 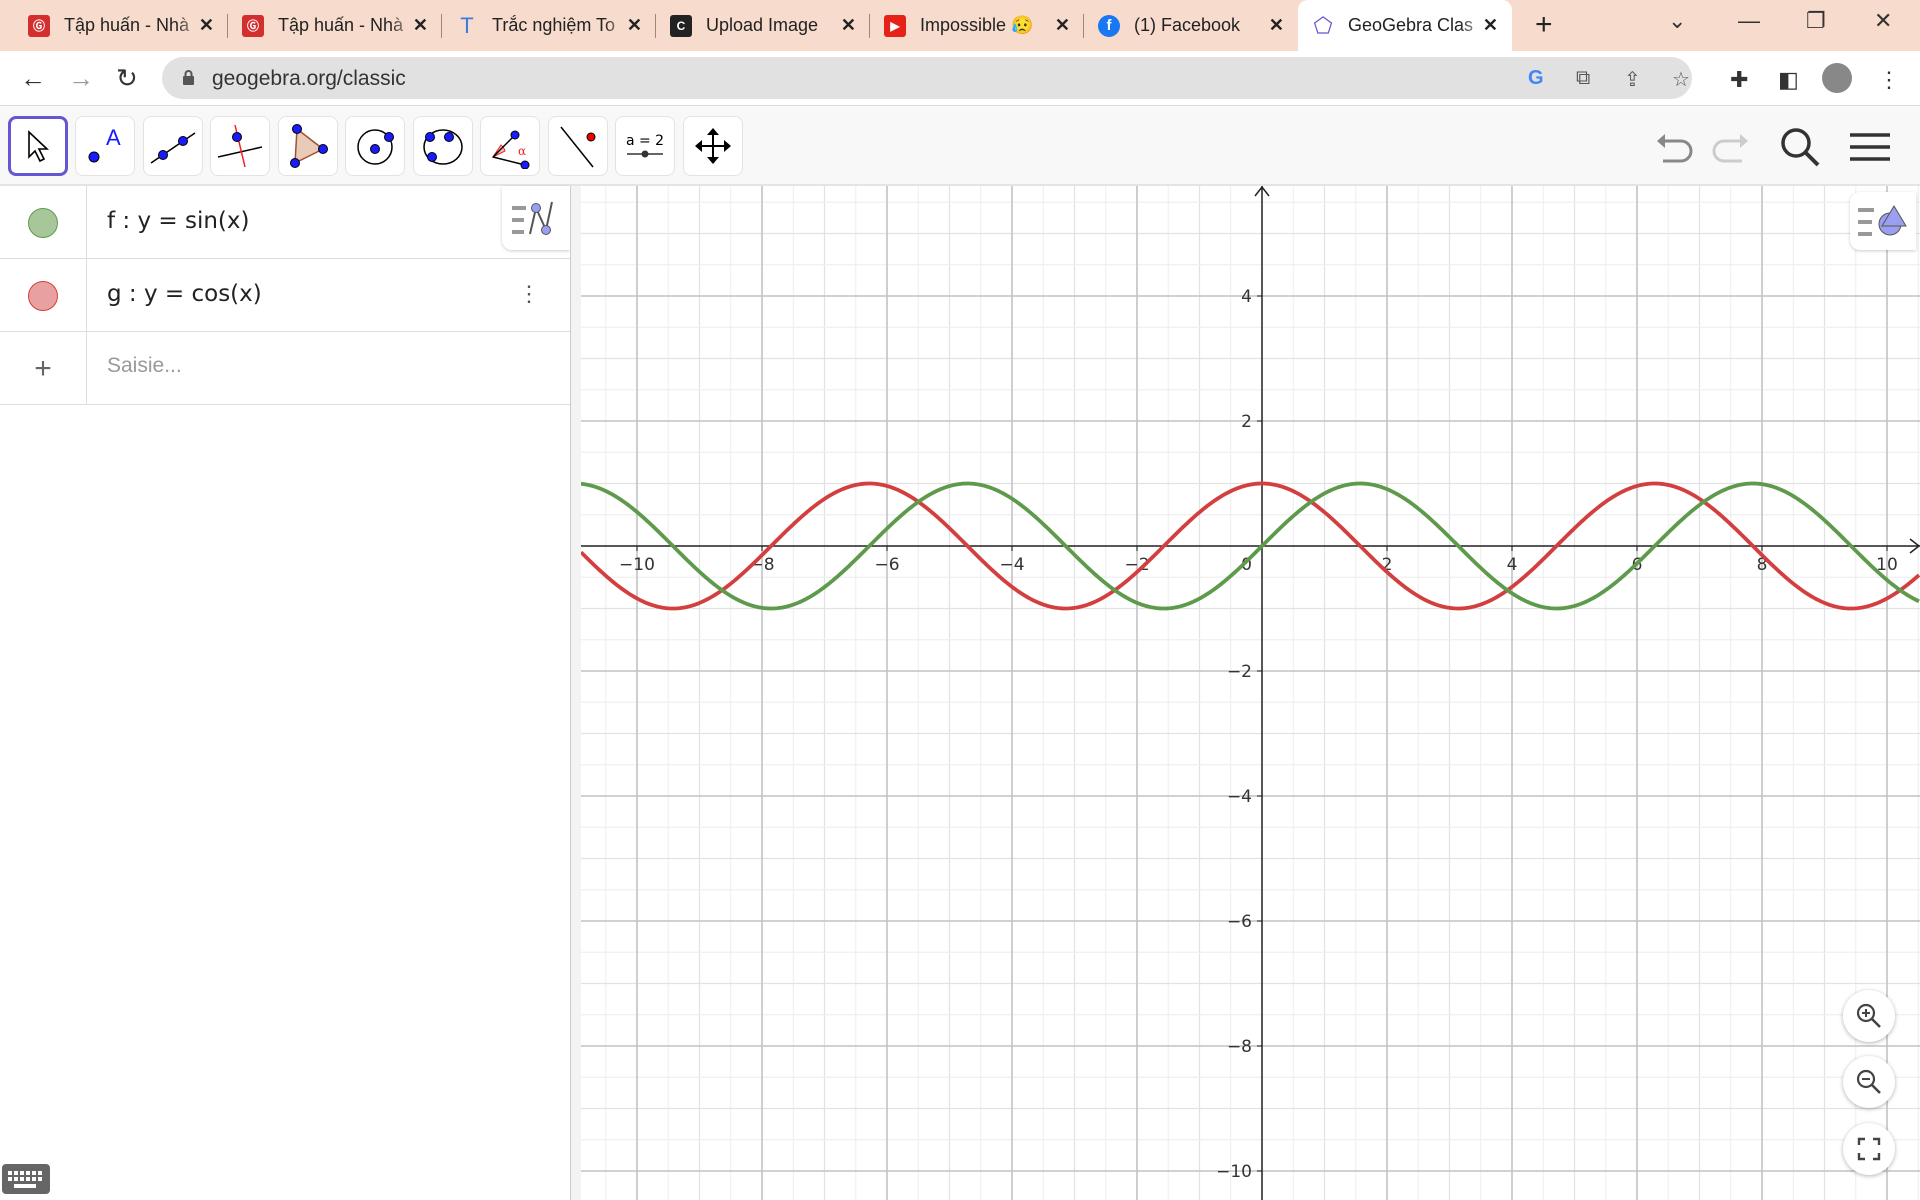 I want to click on omnibox: geogebra.org/classic G ⧉ ⇪ ☆, so click(x=927, y=78).